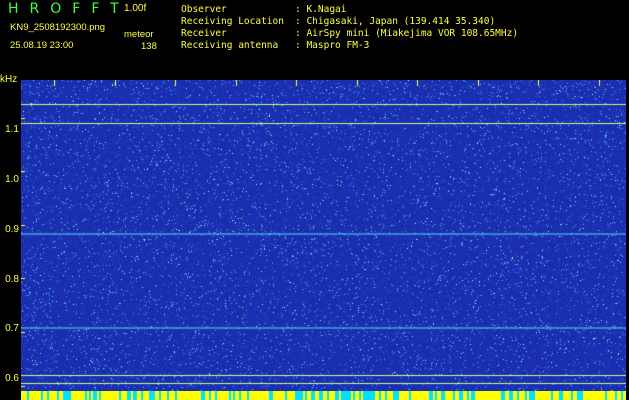  What do you see at coordinates (230, 45) in the screenshot?
I see `antenna-key: Receiving antenna` at bounding box center [230, 45].